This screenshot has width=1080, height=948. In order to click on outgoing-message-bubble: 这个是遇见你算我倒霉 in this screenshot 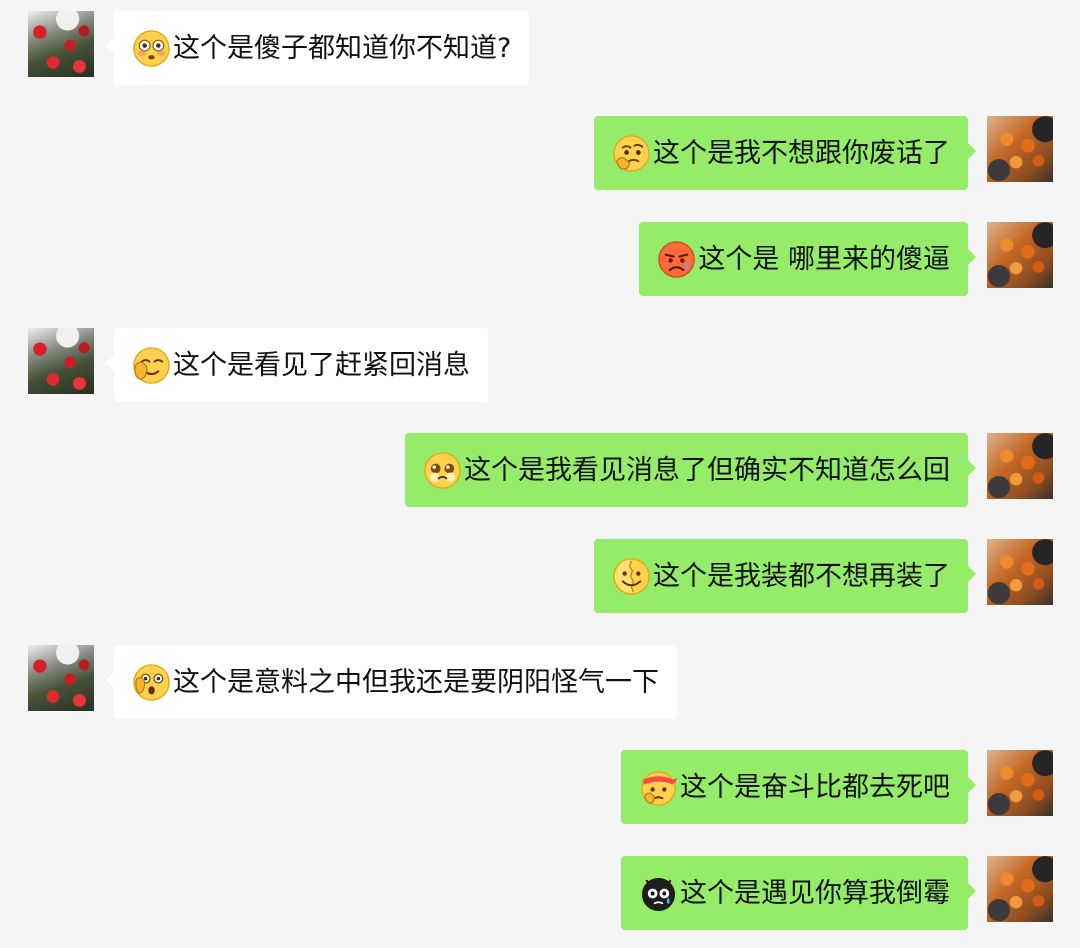, I will do `click(798, 893)`.